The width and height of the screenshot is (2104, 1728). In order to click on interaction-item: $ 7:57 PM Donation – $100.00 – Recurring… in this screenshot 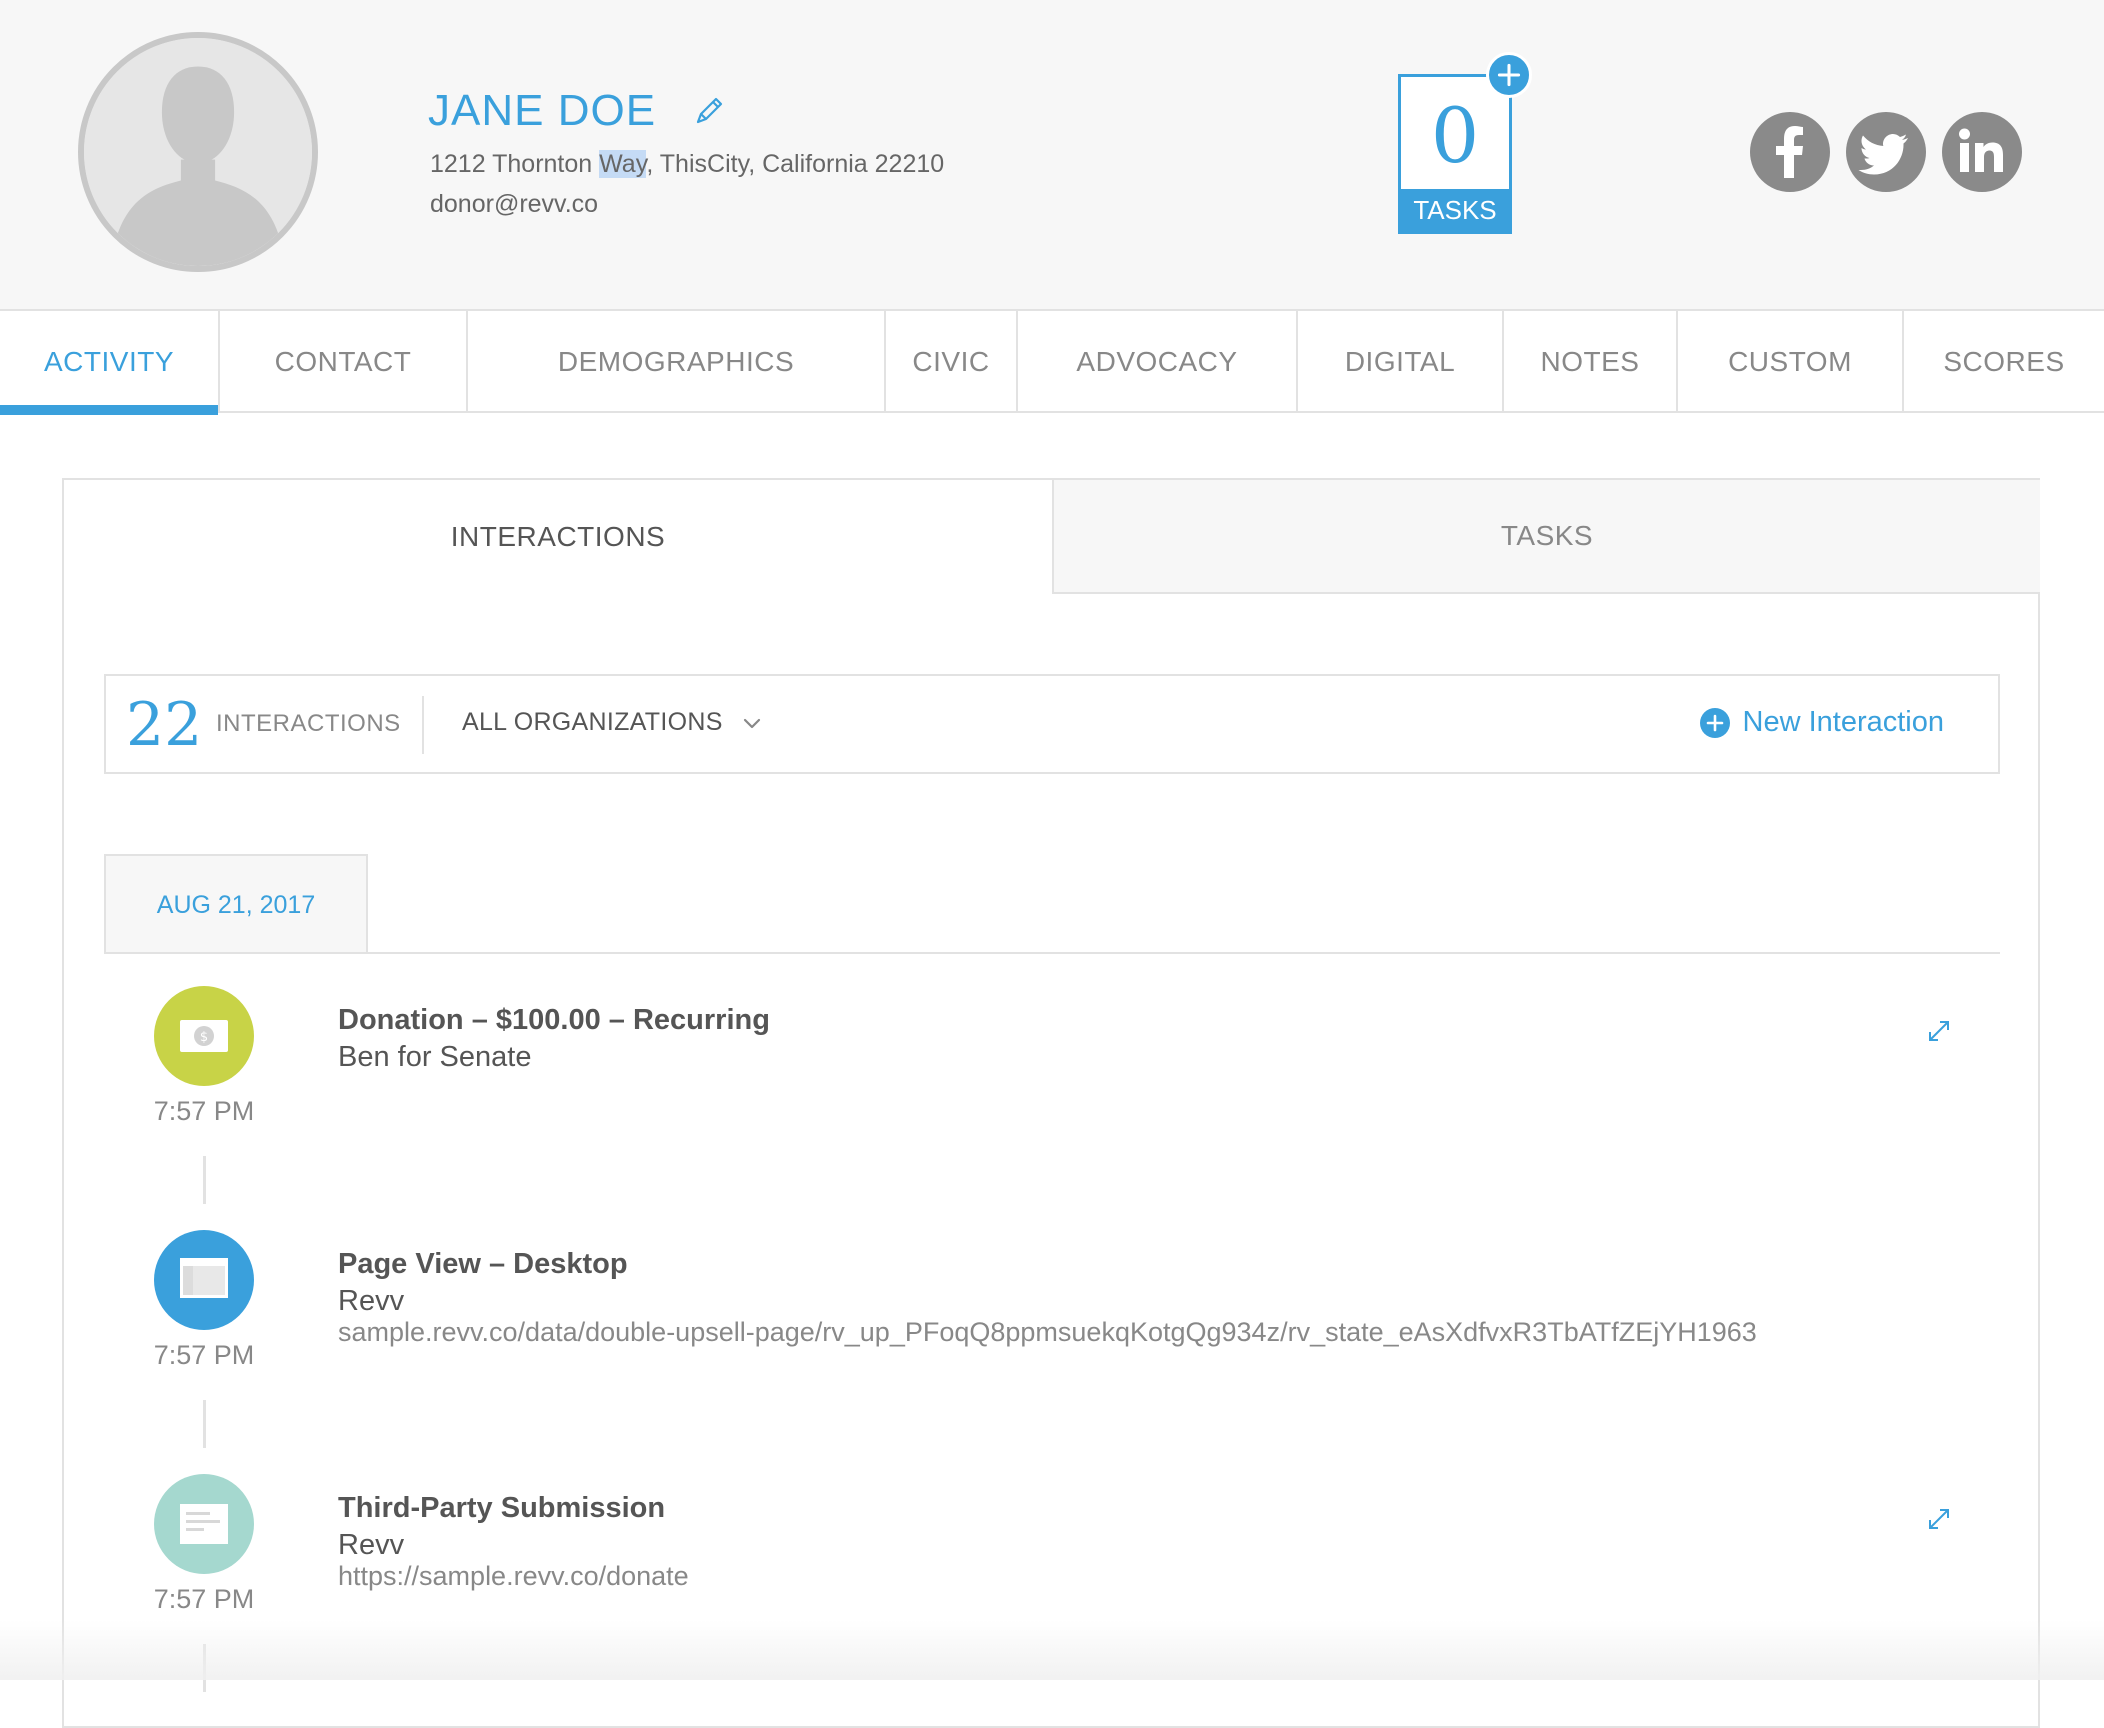, I will do `click(1052, 1095)`.